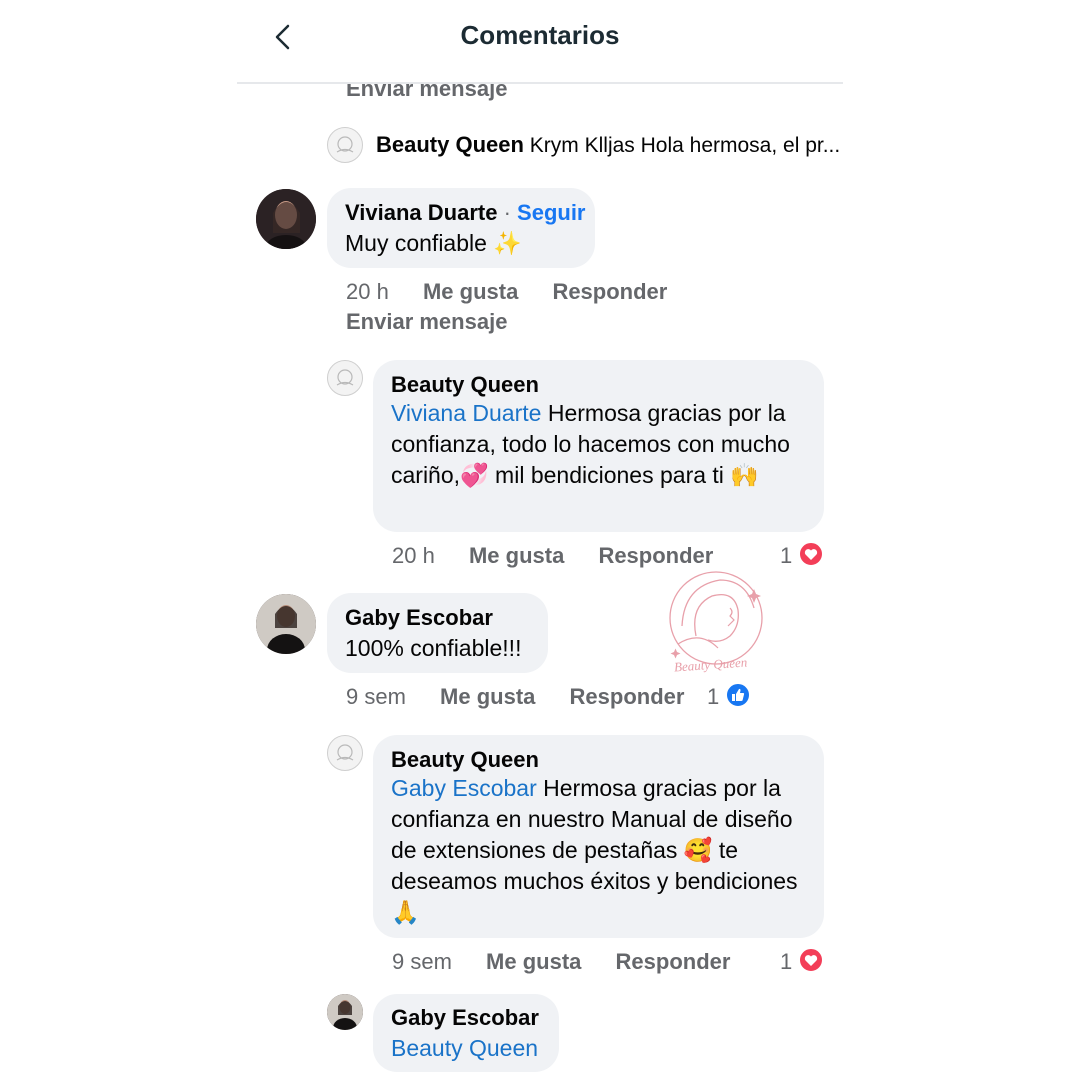 The height and width of the screenshot is (1080, 1080). I want to click on mention-link: Viviana Duarte, so click(466, 413).